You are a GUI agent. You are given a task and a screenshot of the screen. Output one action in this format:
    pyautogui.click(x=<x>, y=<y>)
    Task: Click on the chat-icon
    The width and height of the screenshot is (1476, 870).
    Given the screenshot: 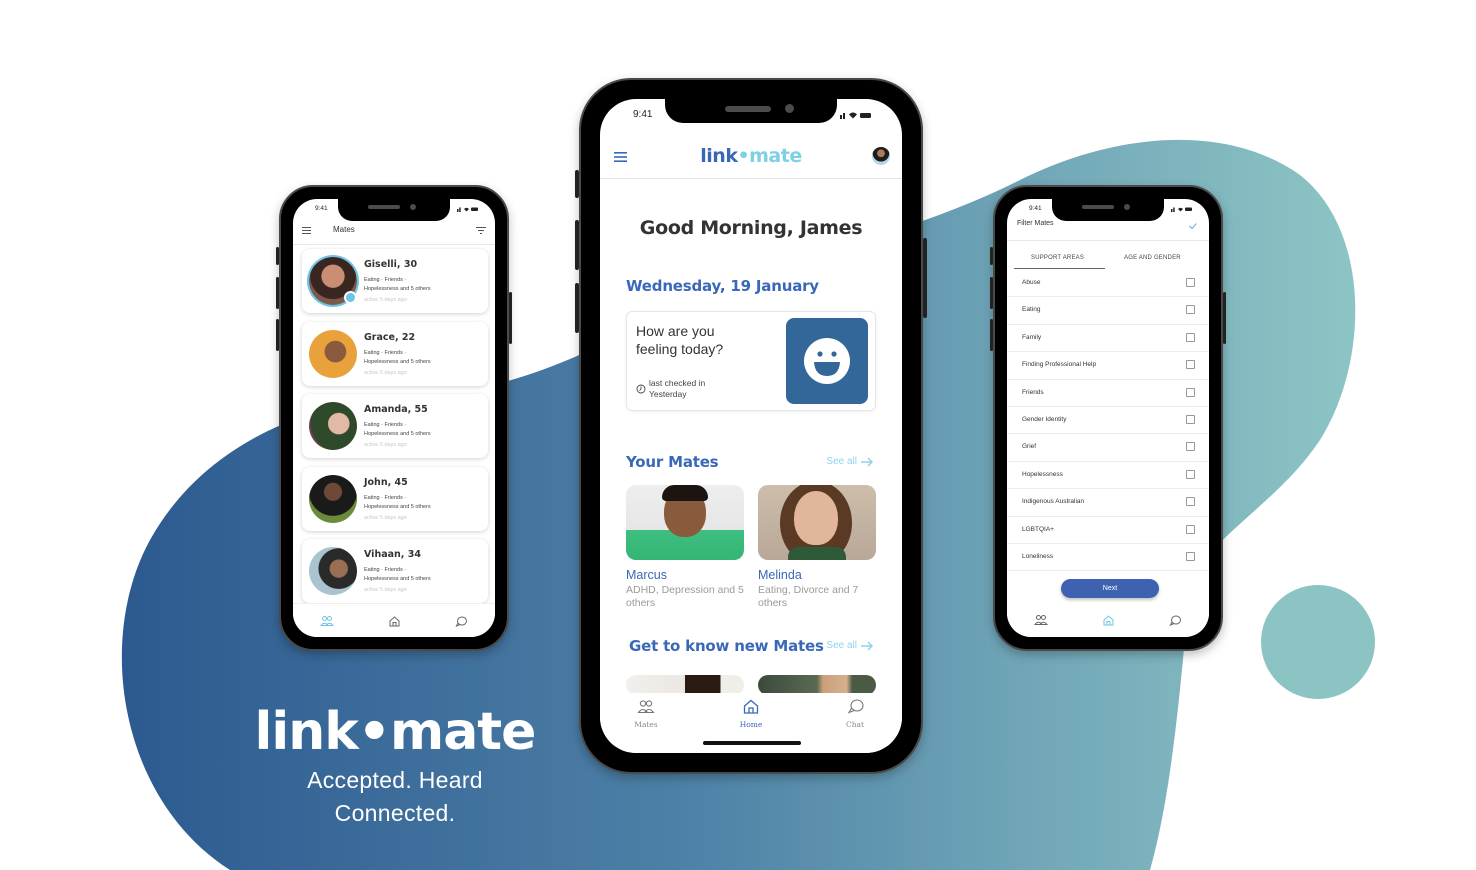 What is the action you would take?
    pyautogui.click(x=461, y=621)
    